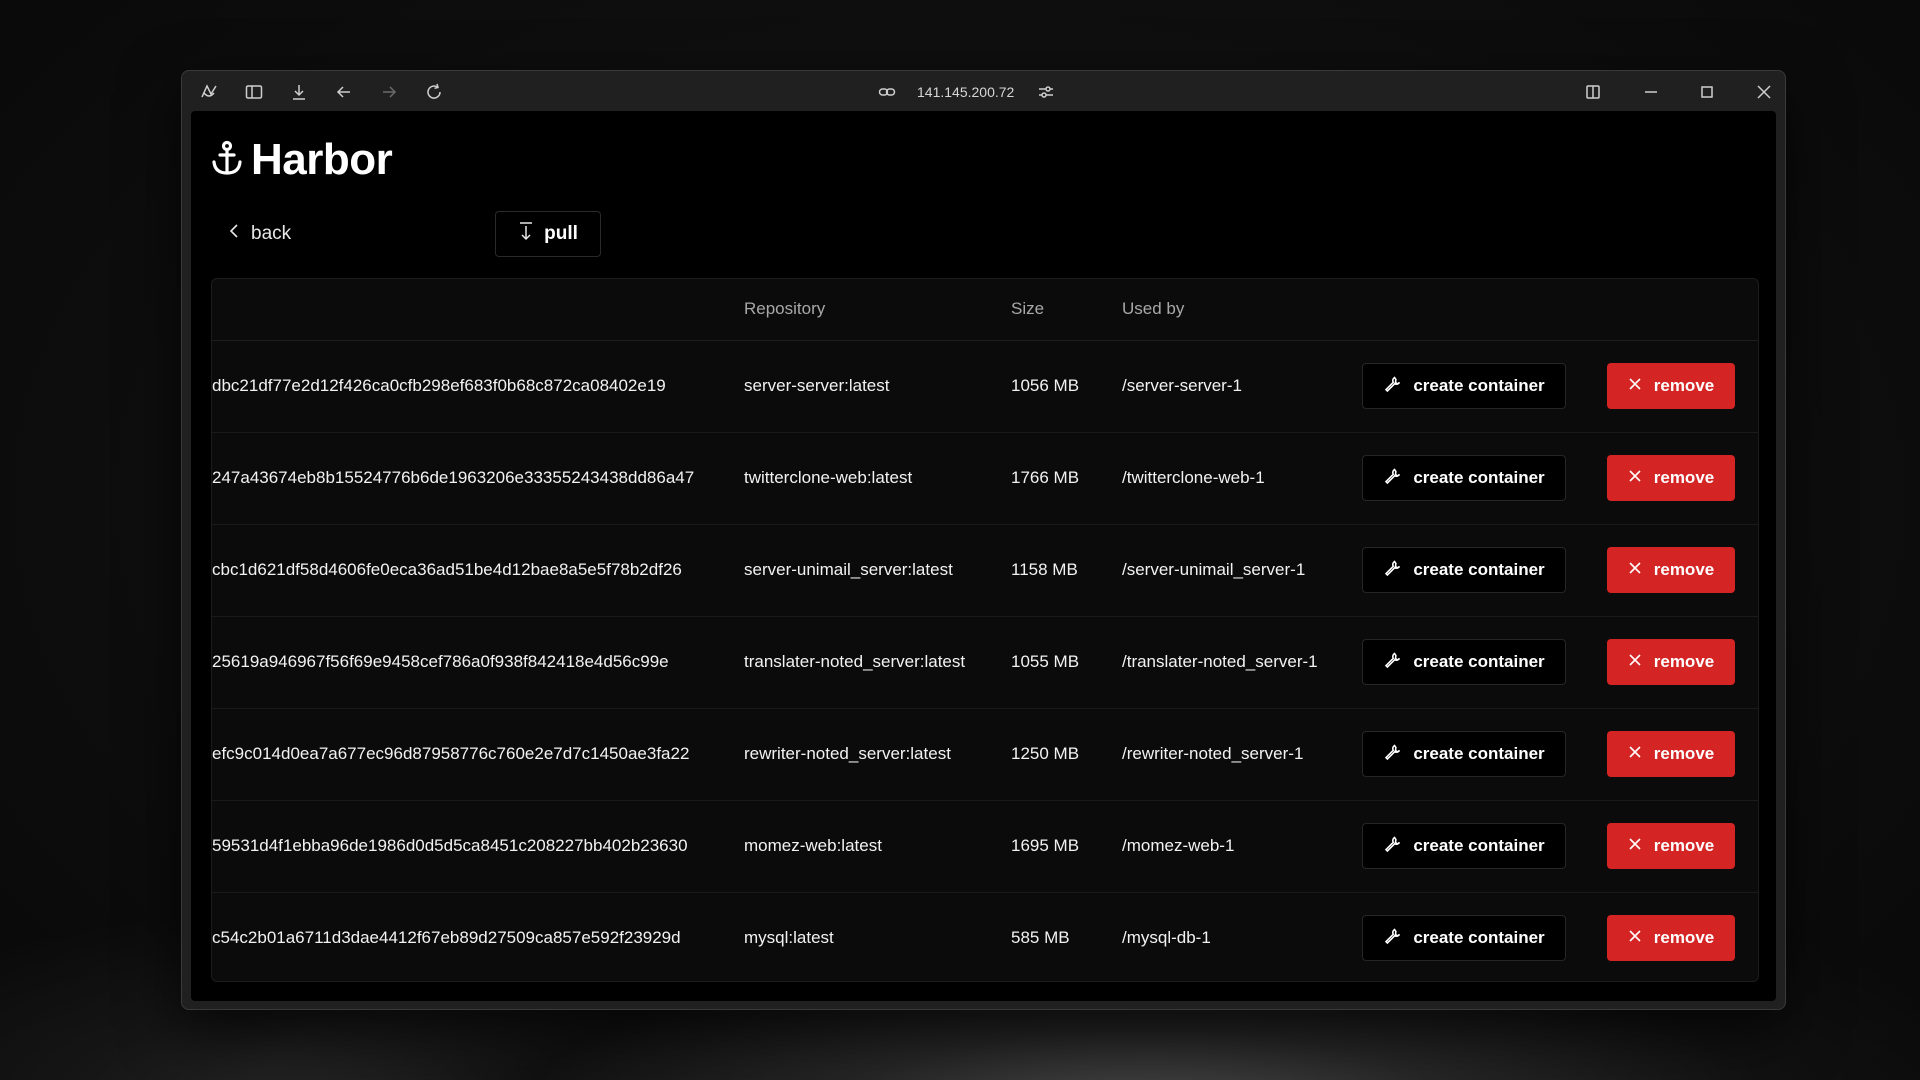  Describe the element at coordinates (1764, 92) in the screenshot. I see `close-icon` at that location.